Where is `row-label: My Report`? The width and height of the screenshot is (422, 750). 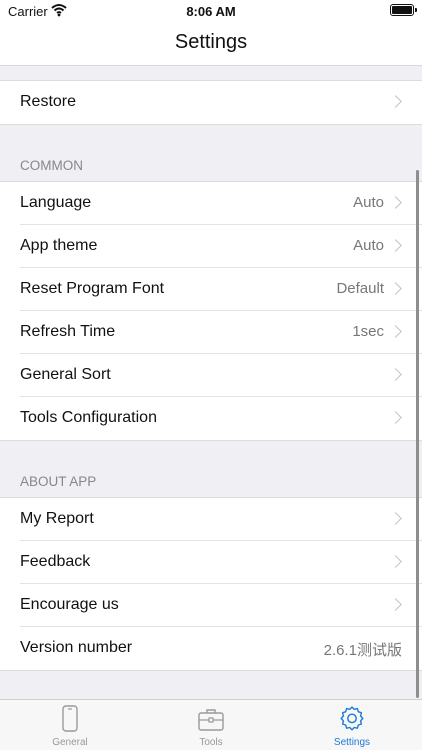
row-label: My Report is located at coordinates (57, 518).